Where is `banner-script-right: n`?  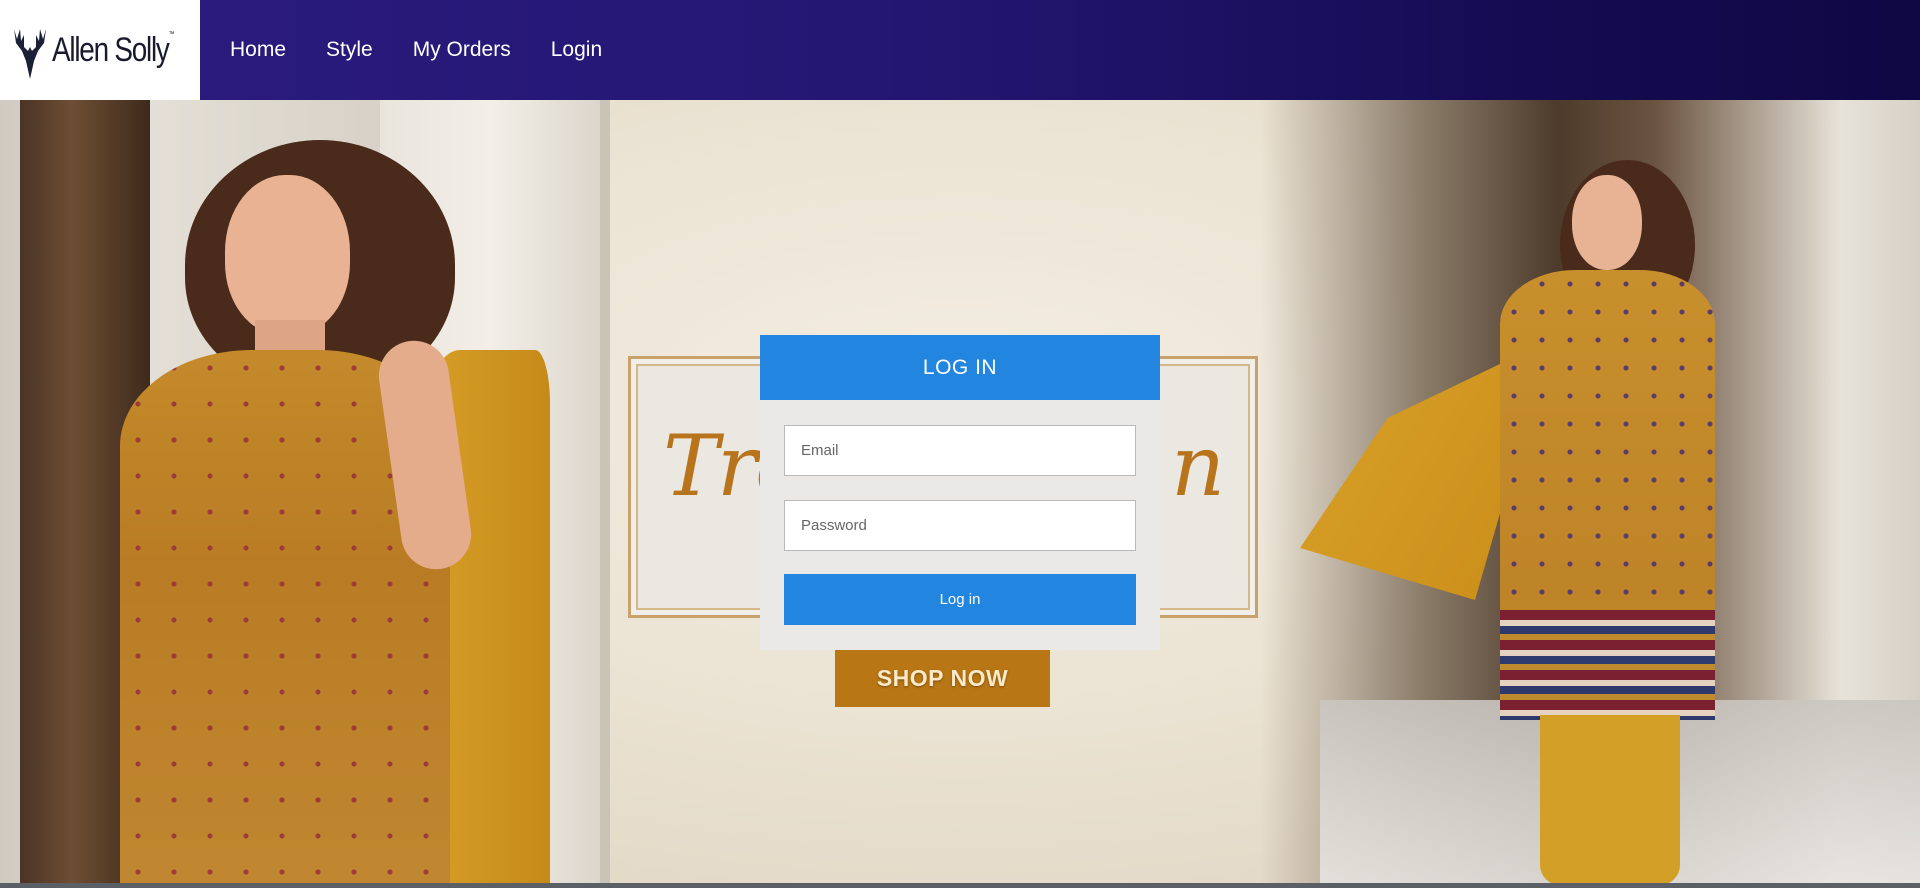
banner-script-right: n is located at coordinates (1198, 466).